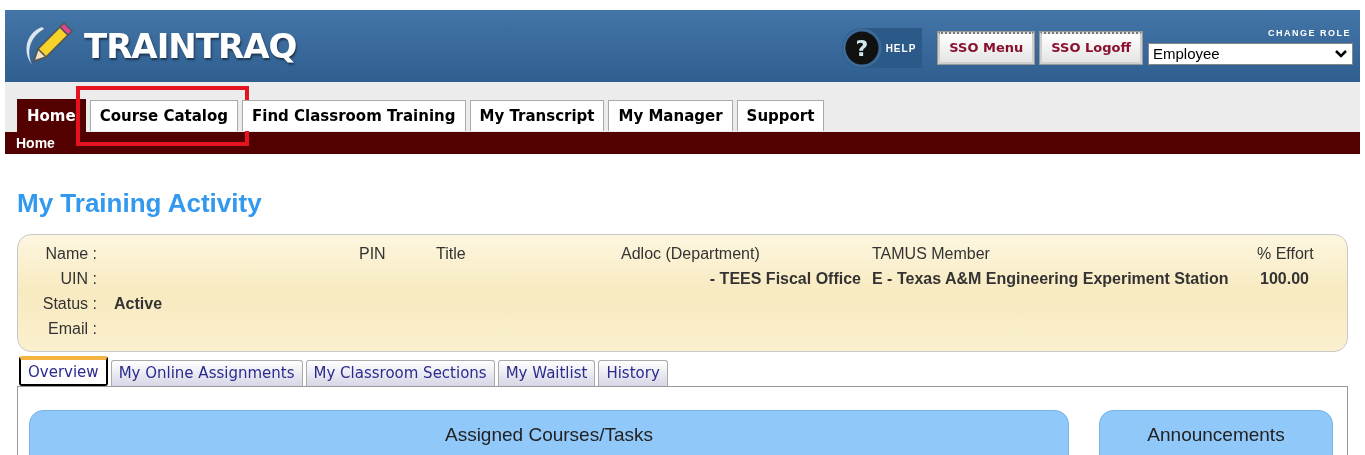 This screenshot has width=1365, height=455. What do you see at coordinates (69, 303) in the screenshot?
I see `field-label: Status :` at bounding box center [69, 303].